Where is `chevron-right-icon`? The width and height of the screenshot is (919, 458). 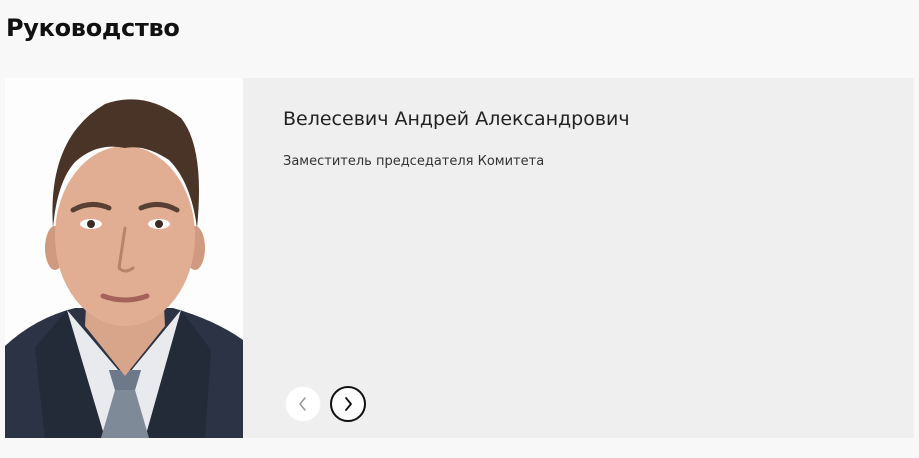 chevron-right-icon is located at coordinates (348, 404).